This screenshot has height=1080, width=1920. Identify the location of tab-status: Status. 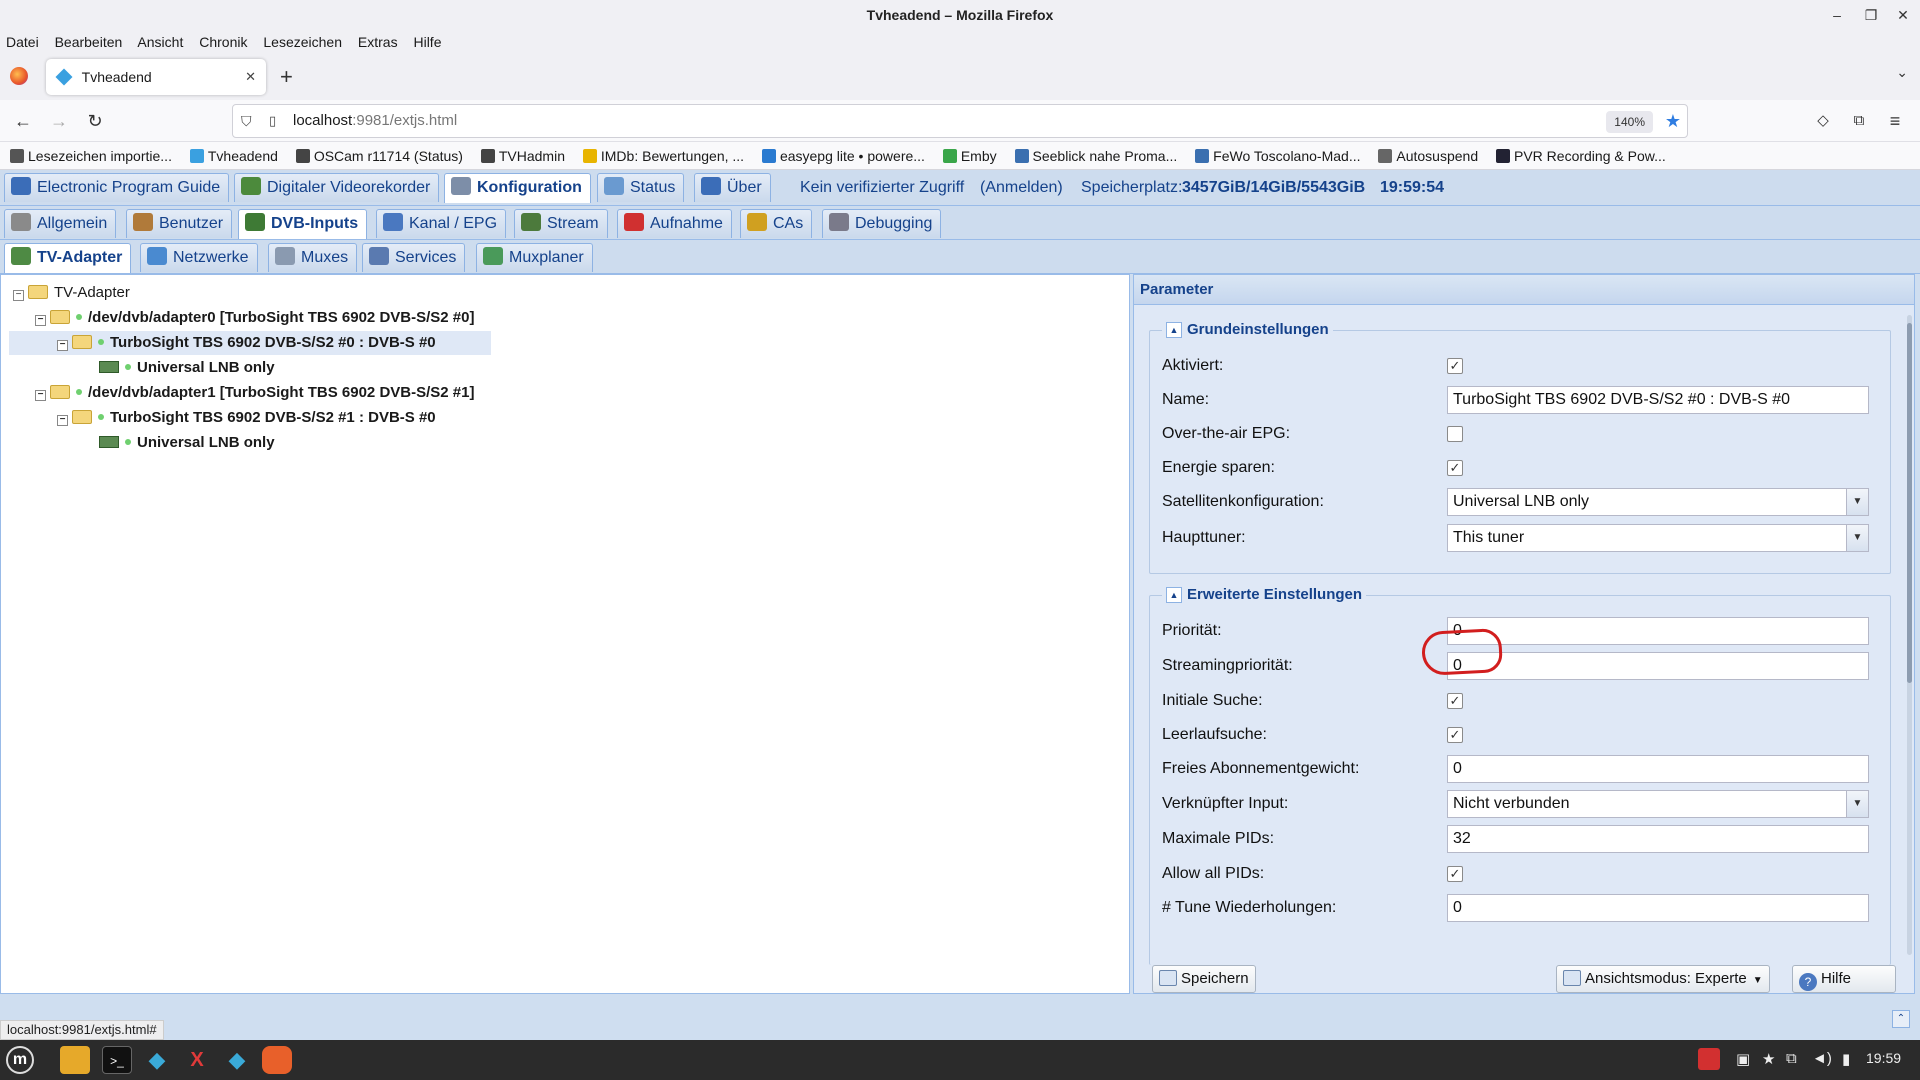
(641, 187).